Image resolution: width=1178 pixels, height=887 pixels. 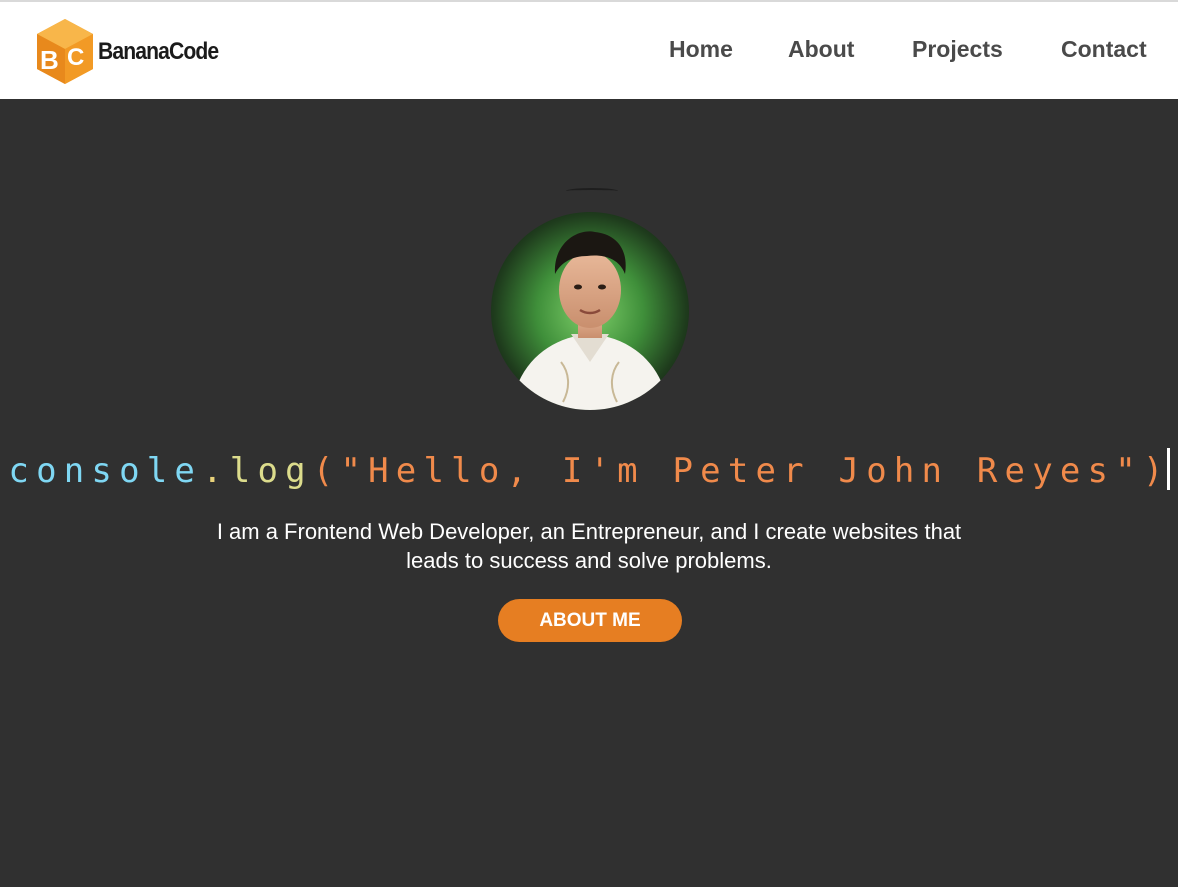 What do you see at coordinates (49, 60) in the screenshot?
I see `svg-text: B` at bounding box center [49, 60].